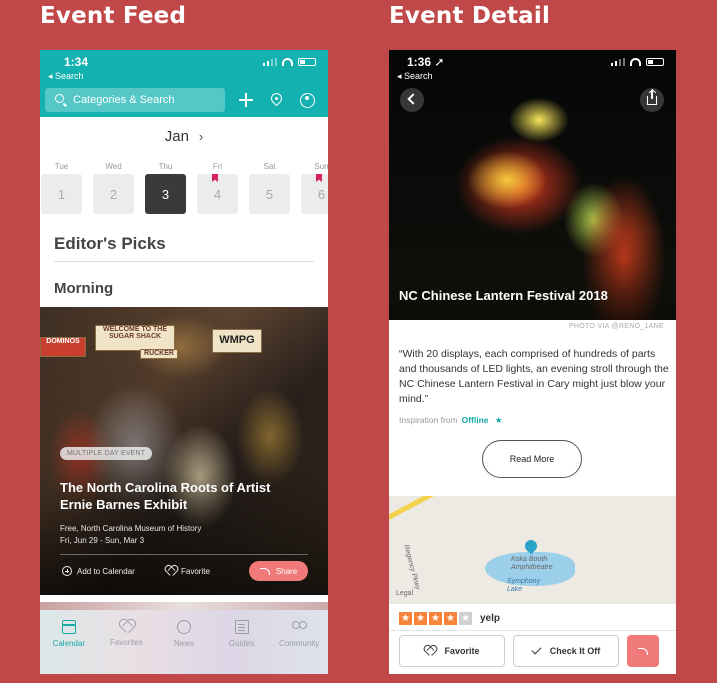  I want to click on search-input: Categories & Search, so click(135, 100).